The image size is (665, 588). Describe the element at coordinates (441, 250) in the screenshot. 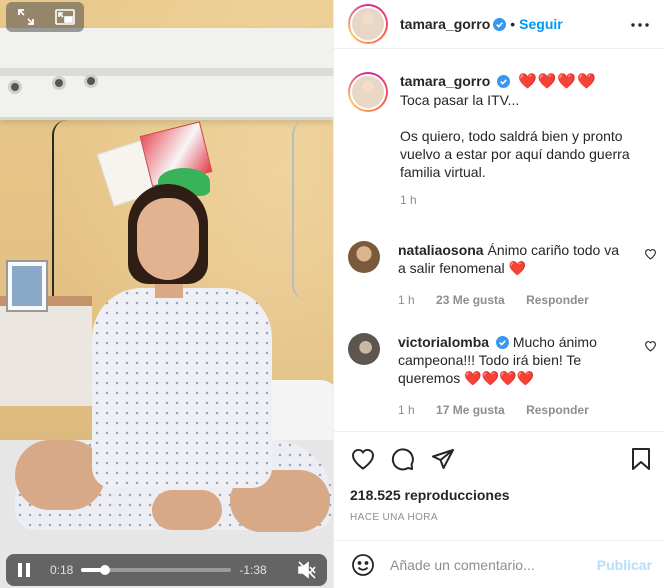

I see `comment-username: nataliaosona` at that location.